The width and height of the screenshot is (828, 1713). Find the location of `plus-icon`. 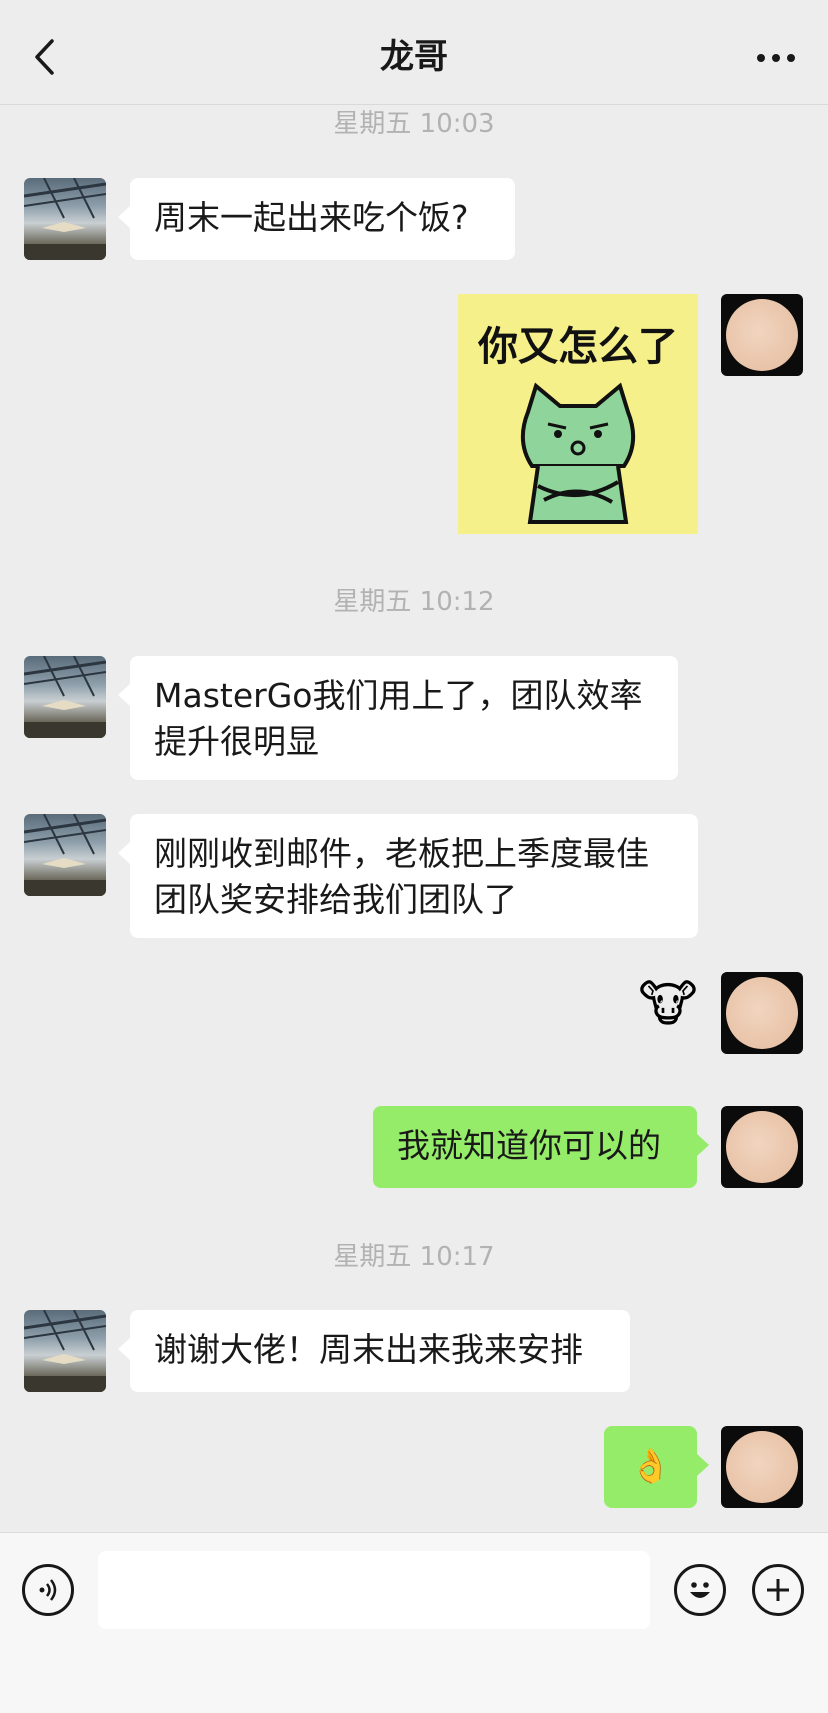

plus-icon is located at coordinates (778, 1590).